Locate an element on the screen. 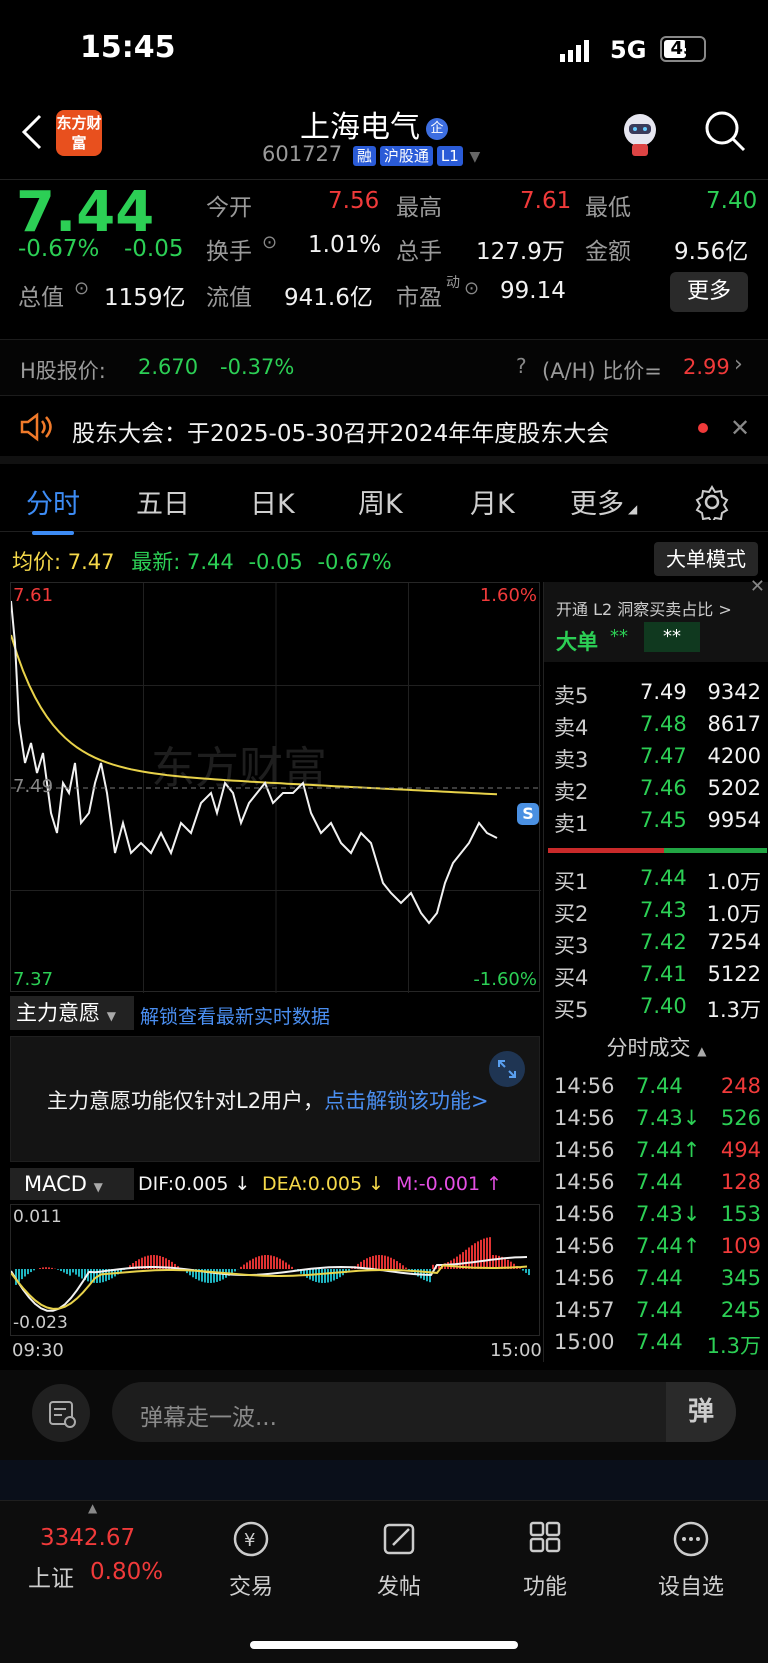 Image resolution: width=768 pixels, height=1663 pixels. more-button: 更多 is located at coordinates (709, 292).